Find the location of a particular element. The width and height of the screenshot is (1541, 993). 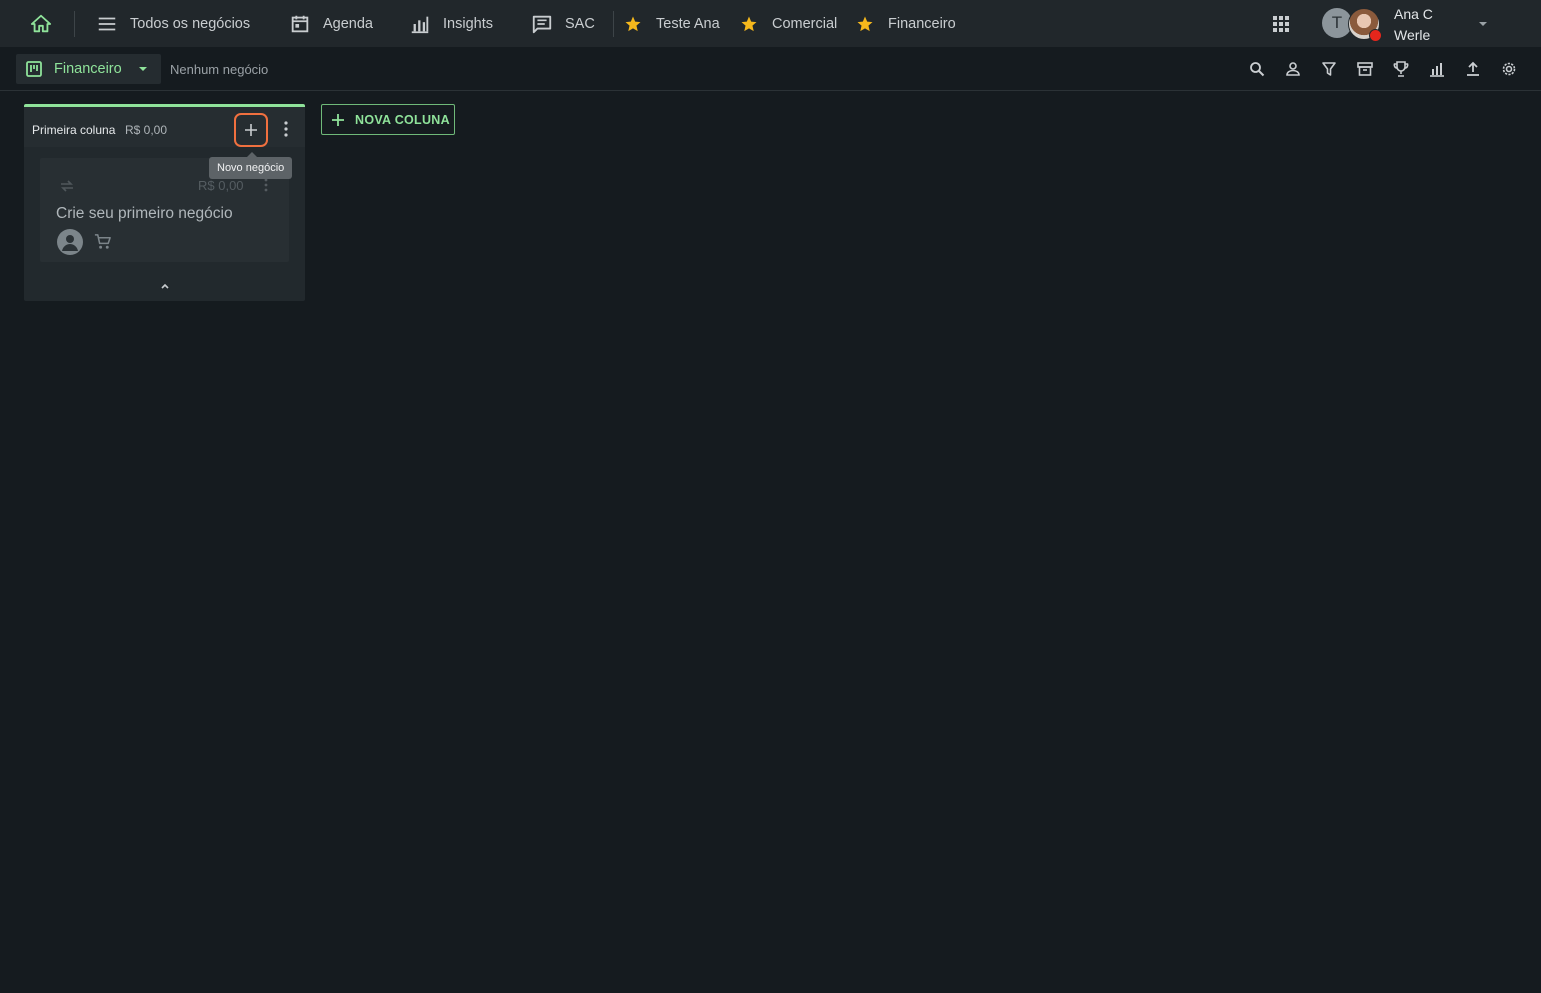

search-icon is located at coordinates (1257, 69).